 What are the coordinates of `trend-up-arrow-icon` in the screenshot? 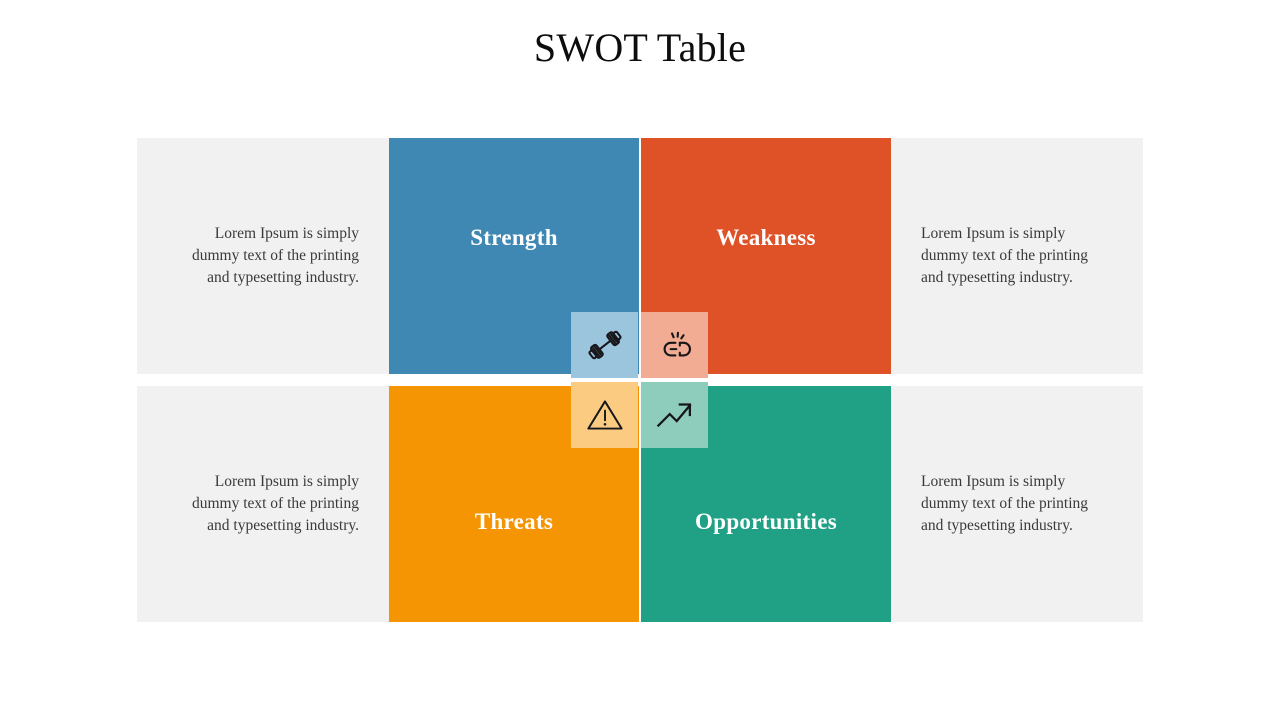 It's located at (675, 415).